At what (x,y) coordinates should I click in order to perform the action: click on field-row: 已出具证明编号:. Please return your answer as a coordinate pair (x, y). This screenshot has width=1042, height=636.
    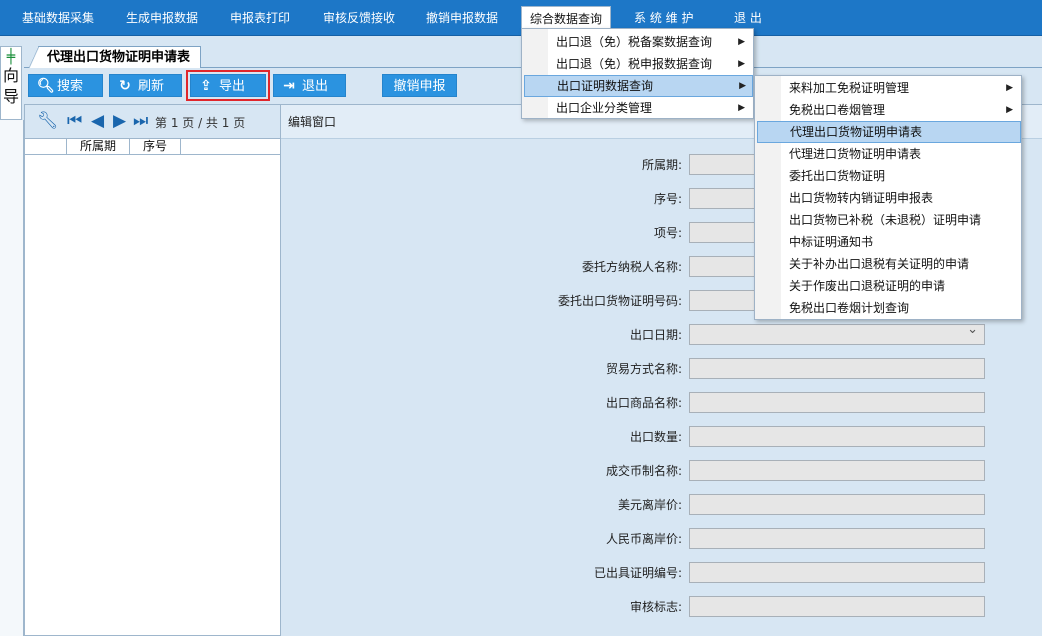
    Looking at the image, I should click on (661, 573).